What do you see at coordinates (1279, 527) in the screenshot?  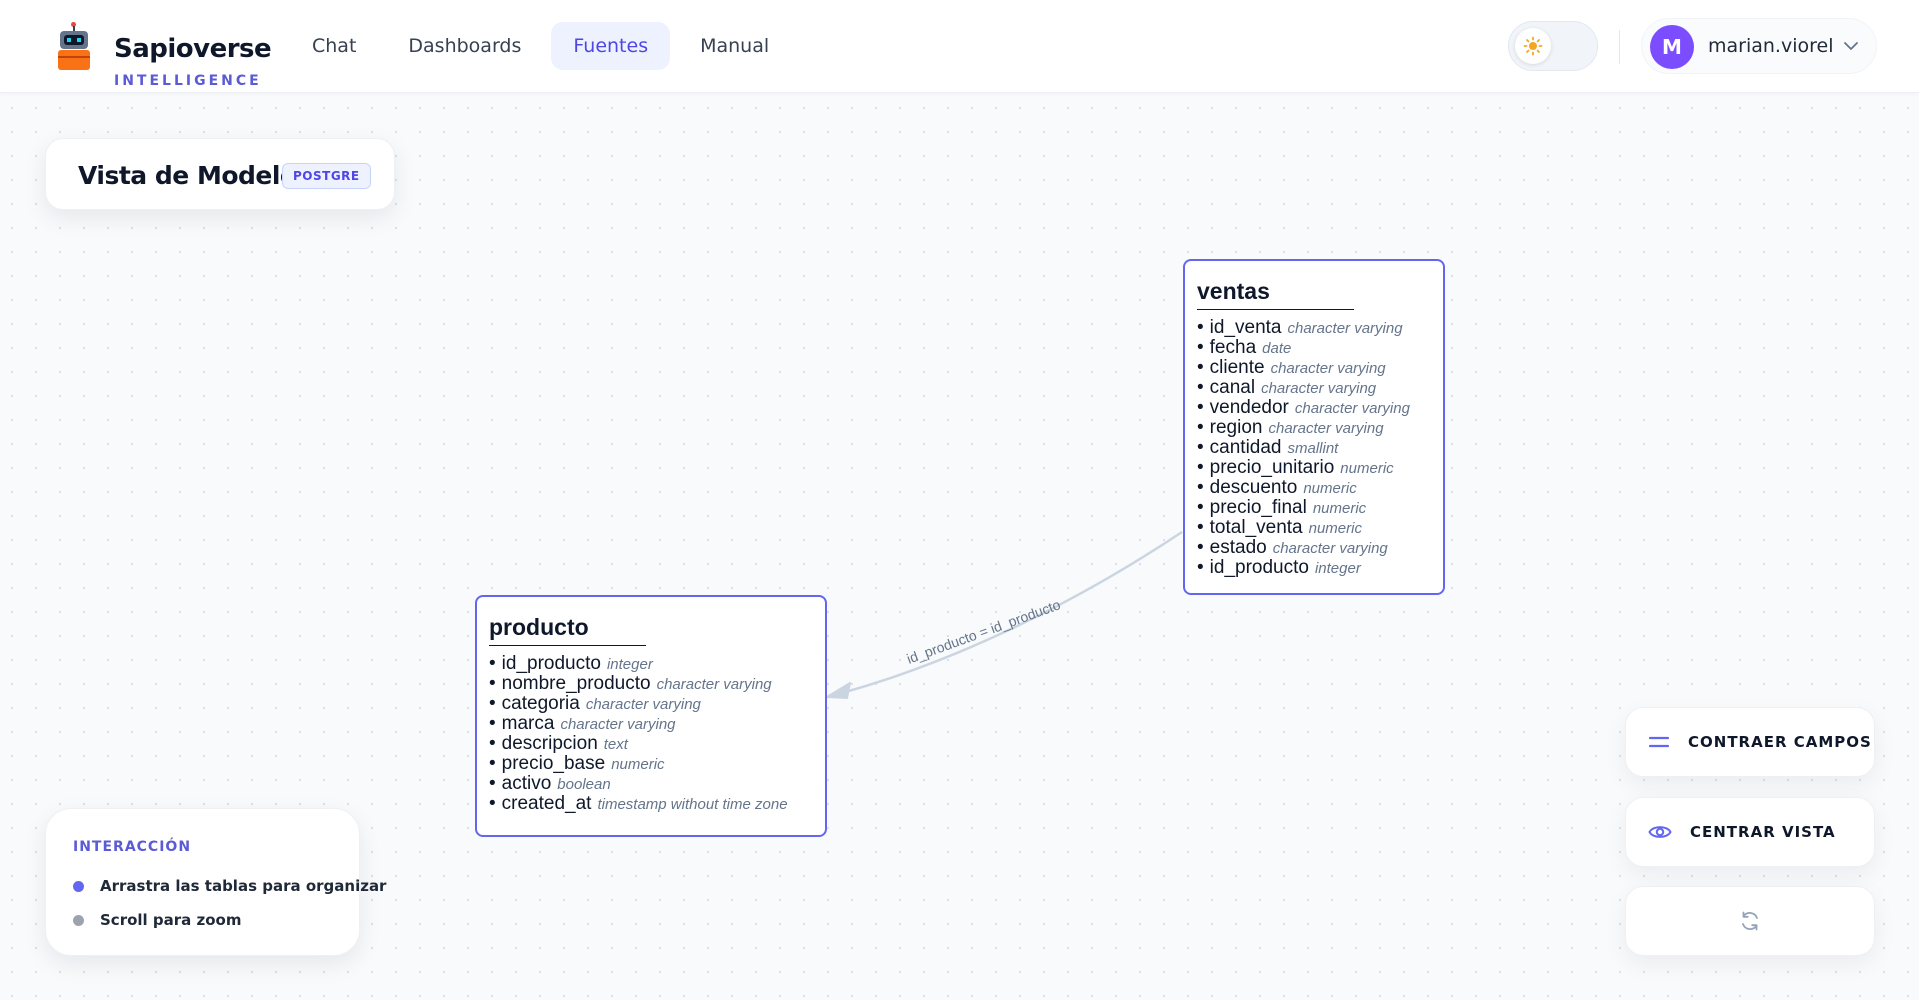 I see `field-row: • total_venta numeric` at bounding box center [1279, 527].